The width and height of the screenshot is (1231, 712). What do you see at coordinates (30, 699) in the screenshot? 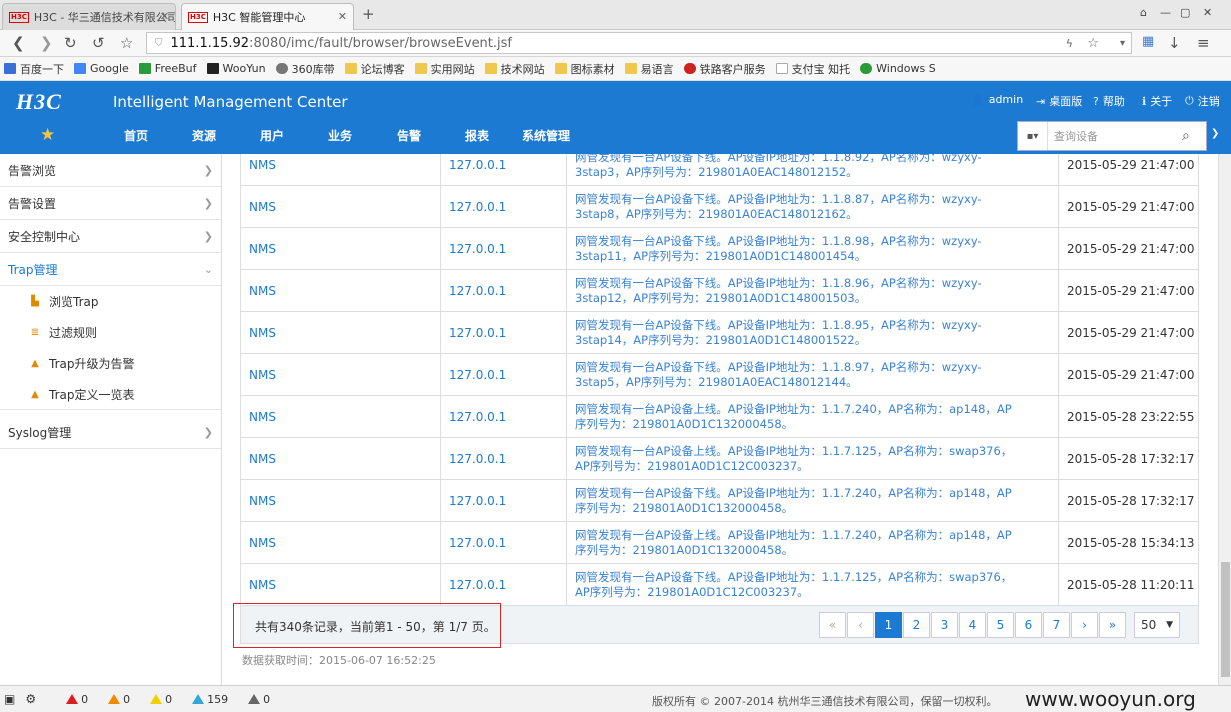
I see `settings-icon: ⚙` at bounding box center [30, 699].